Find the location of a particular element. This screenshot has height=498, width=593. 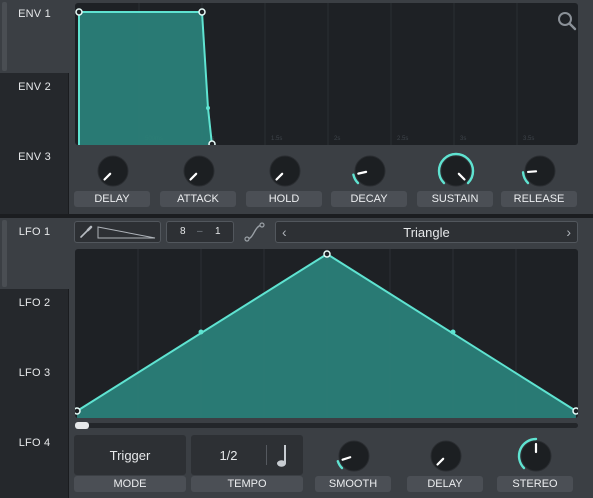

mode-value: Trigger is located at coordinates (130, 455).